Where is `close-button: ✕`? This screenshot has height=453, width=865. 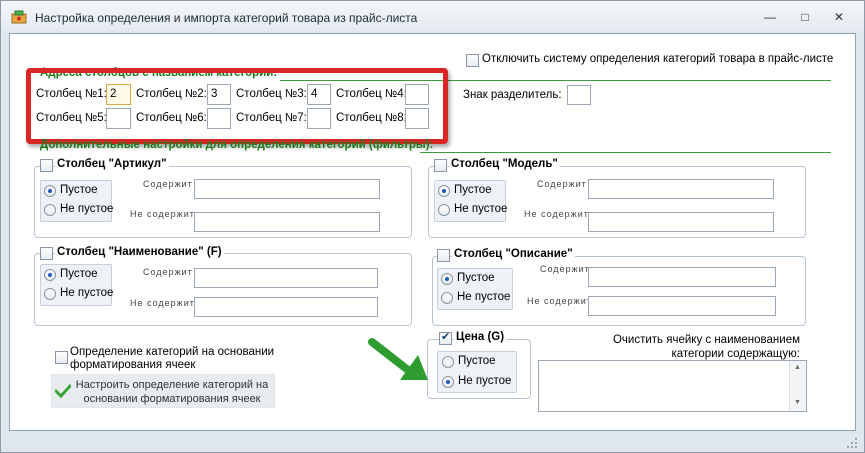
close-button: ✕ is located at coordinates (839, 17).